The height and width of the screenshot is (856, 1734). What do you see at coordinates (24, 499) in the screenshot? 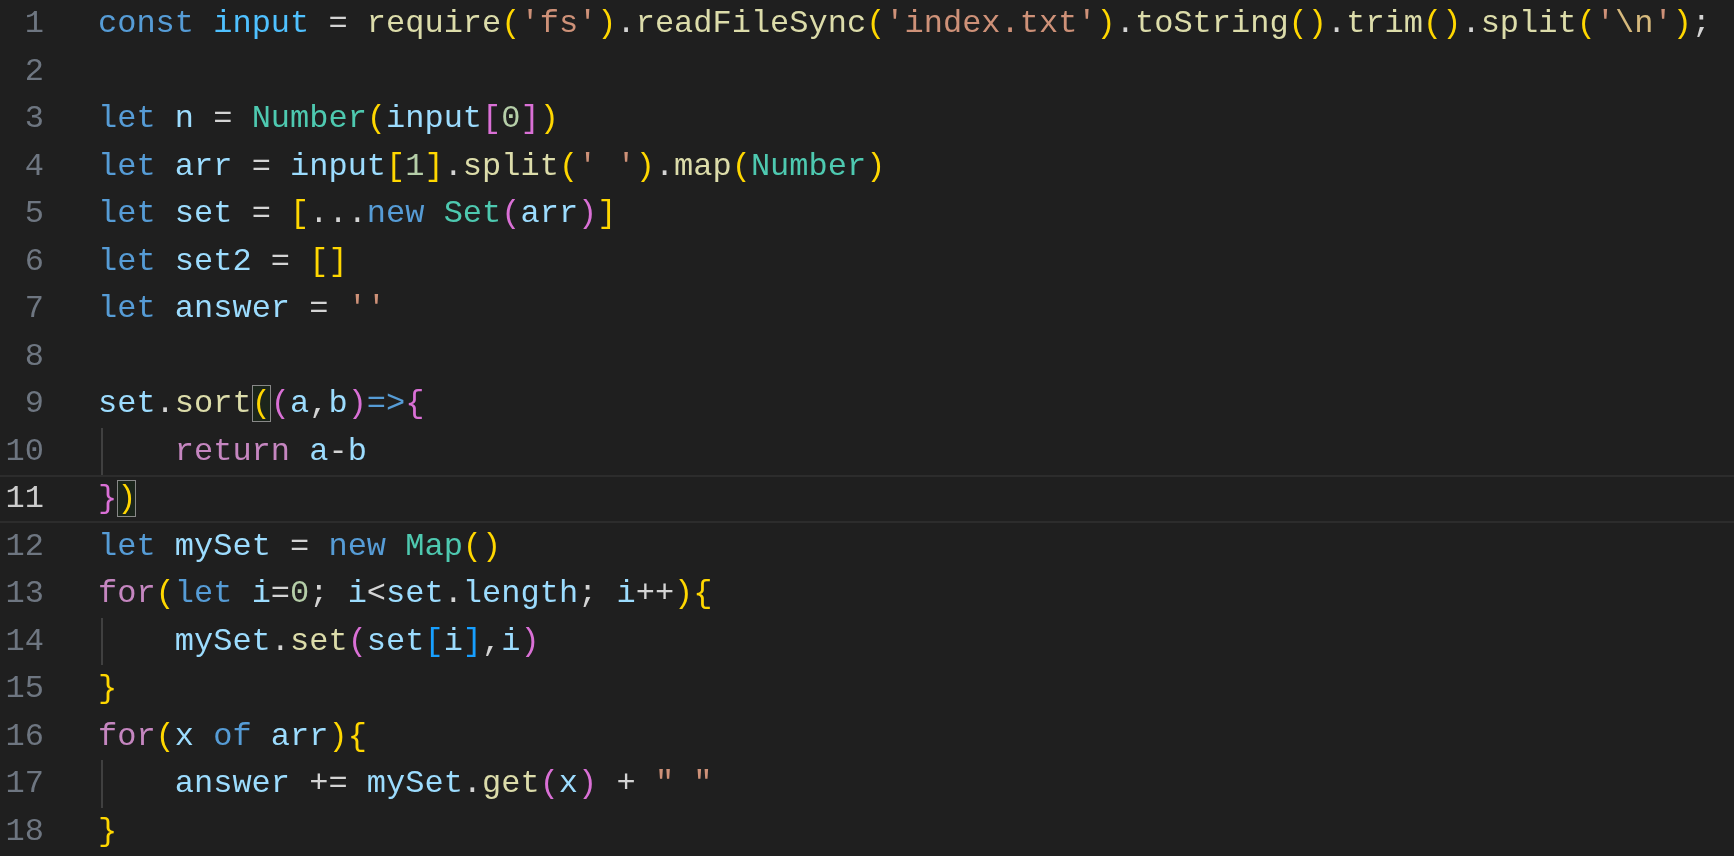
I see `line-number: 11` at bounding box center [24, 499].